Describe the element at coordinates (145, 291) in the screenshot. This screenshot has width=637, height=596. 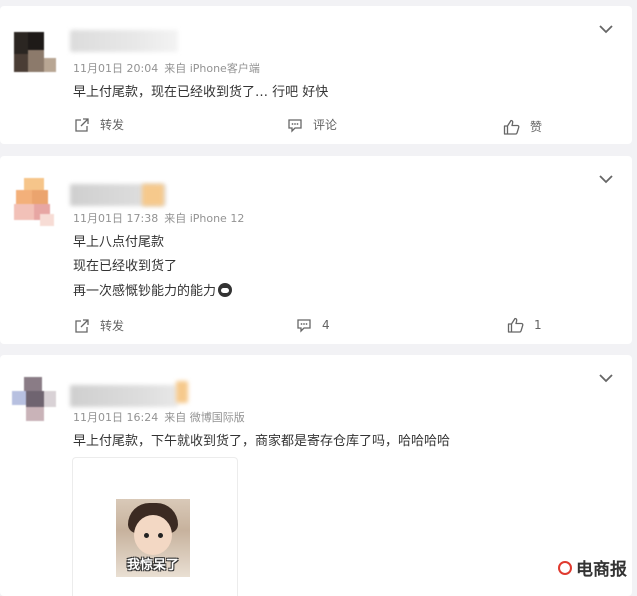
I see `comment-text: 再一次感慨钞能力的能力` at that location.